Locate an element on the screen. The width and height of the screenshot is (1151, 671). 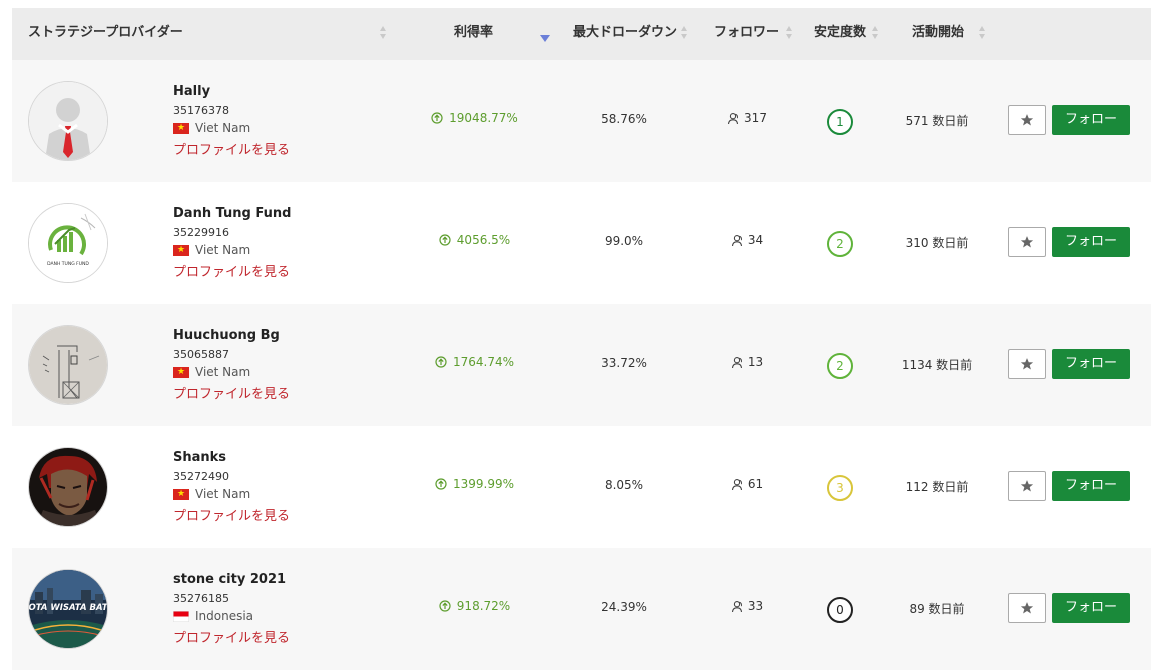
header-started: 活動開始 is located at coordinates (938, 34).